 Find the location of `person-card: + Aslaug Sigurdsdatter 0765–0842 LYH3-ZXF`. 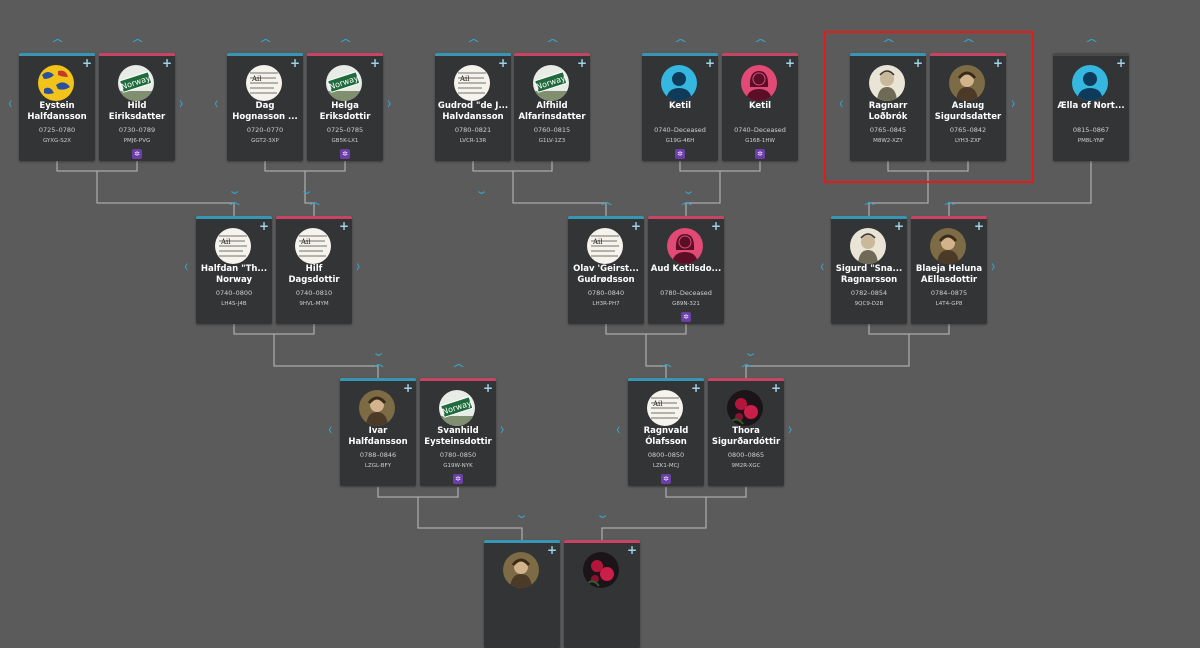

person-card: + Aslaug Sigurdsdatter 0765–0842 LYH3-ZXF is located at coordinates (968, 107).